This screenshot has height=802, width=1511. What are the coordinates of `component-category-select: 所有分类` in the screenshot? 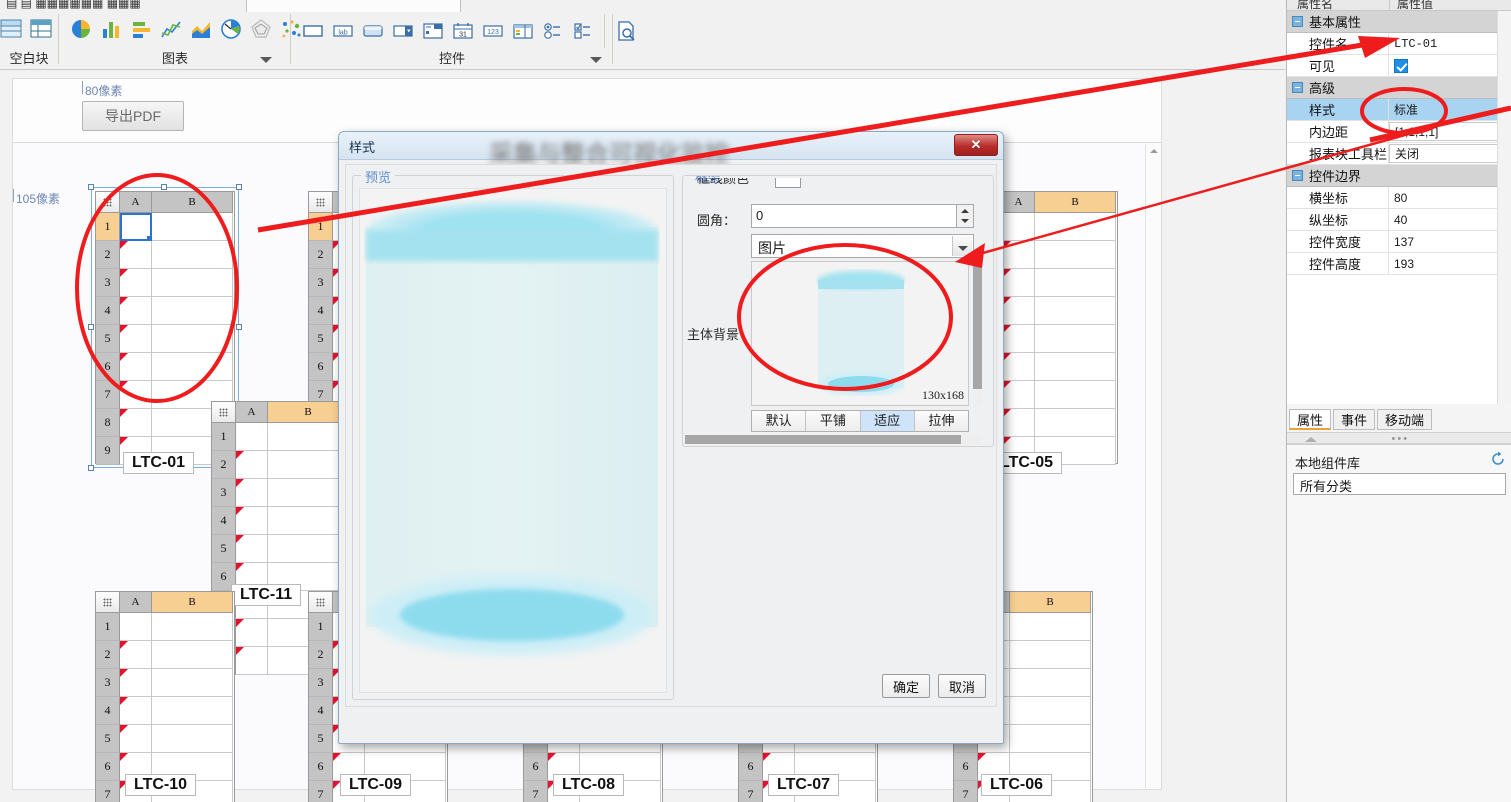 It's located at (1399, 484).